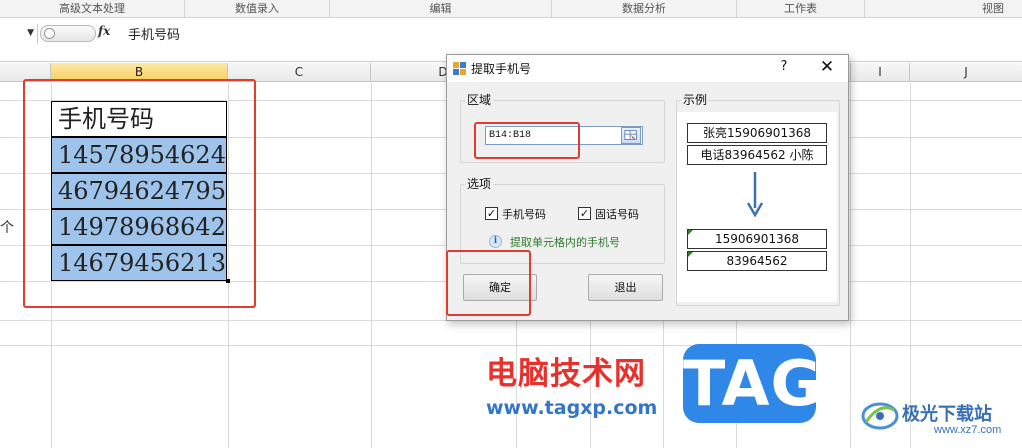  What do you see at coordinates (757, 133) in the screenshot?
I see `example-input-cell: 张亮15906901368` at bounding box center [757, 133].